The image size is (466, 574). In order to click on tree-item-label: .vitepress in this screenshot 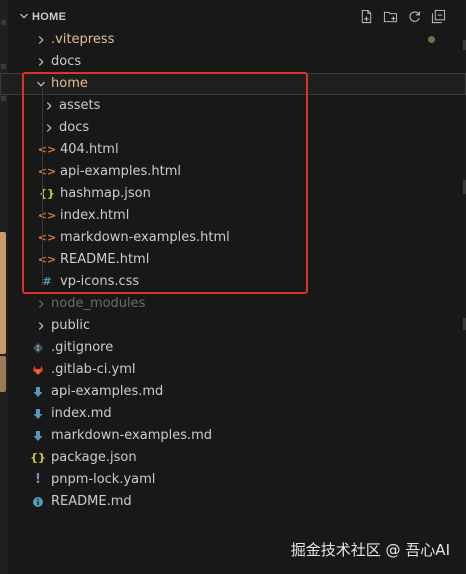, I will do `click(83, 39)`.